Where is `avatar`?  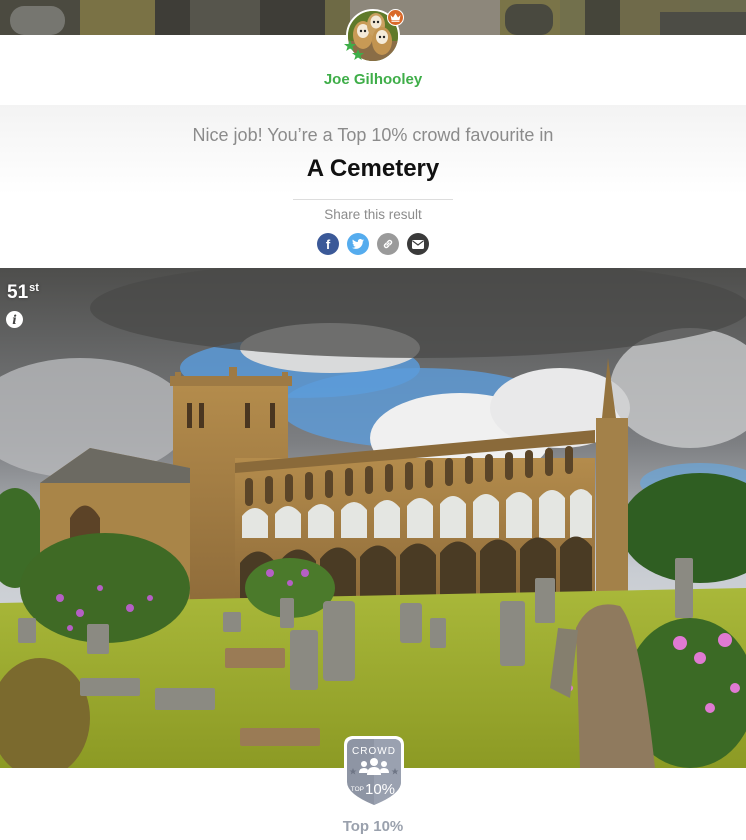 avatar is located at coordinates (374, 36).